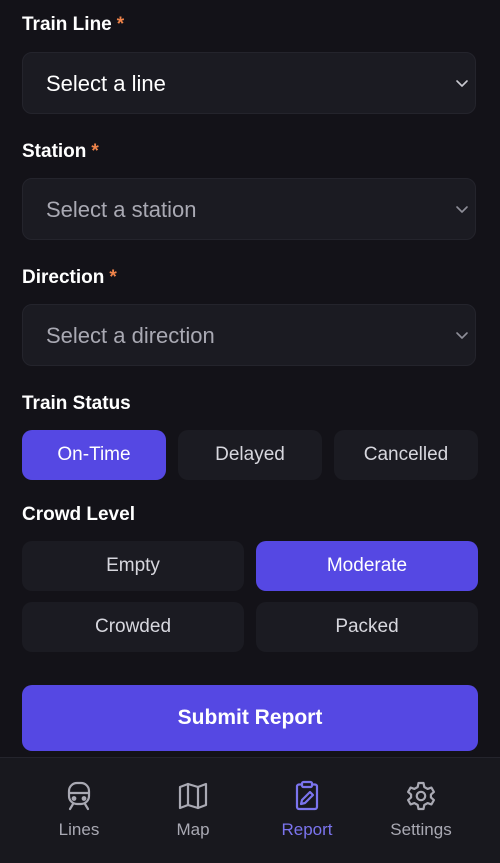  I want to click on crowd-option-moderate: Moderate, so click(367, 566).